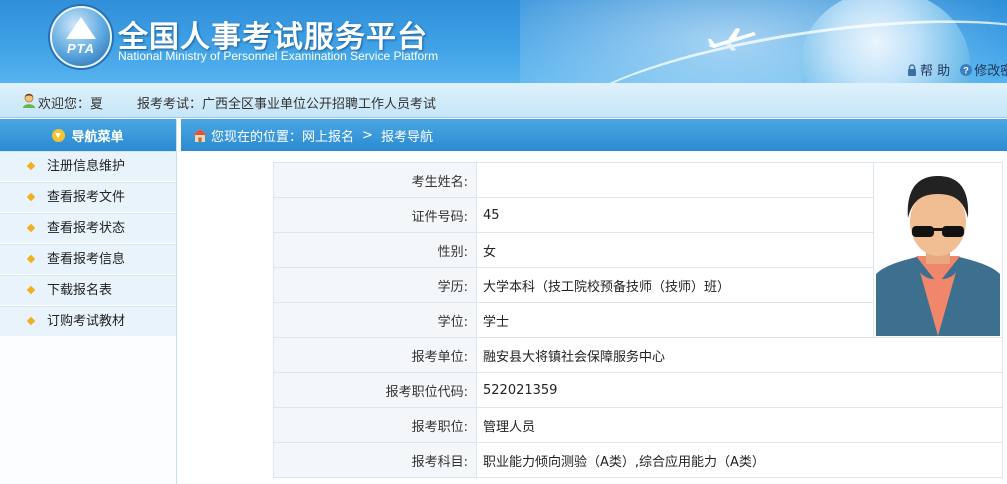  What do you see at coordinates (375, 460) in the screenshot?
I see `subjects-label: 报考科目:` at bounding box center [375, 460].